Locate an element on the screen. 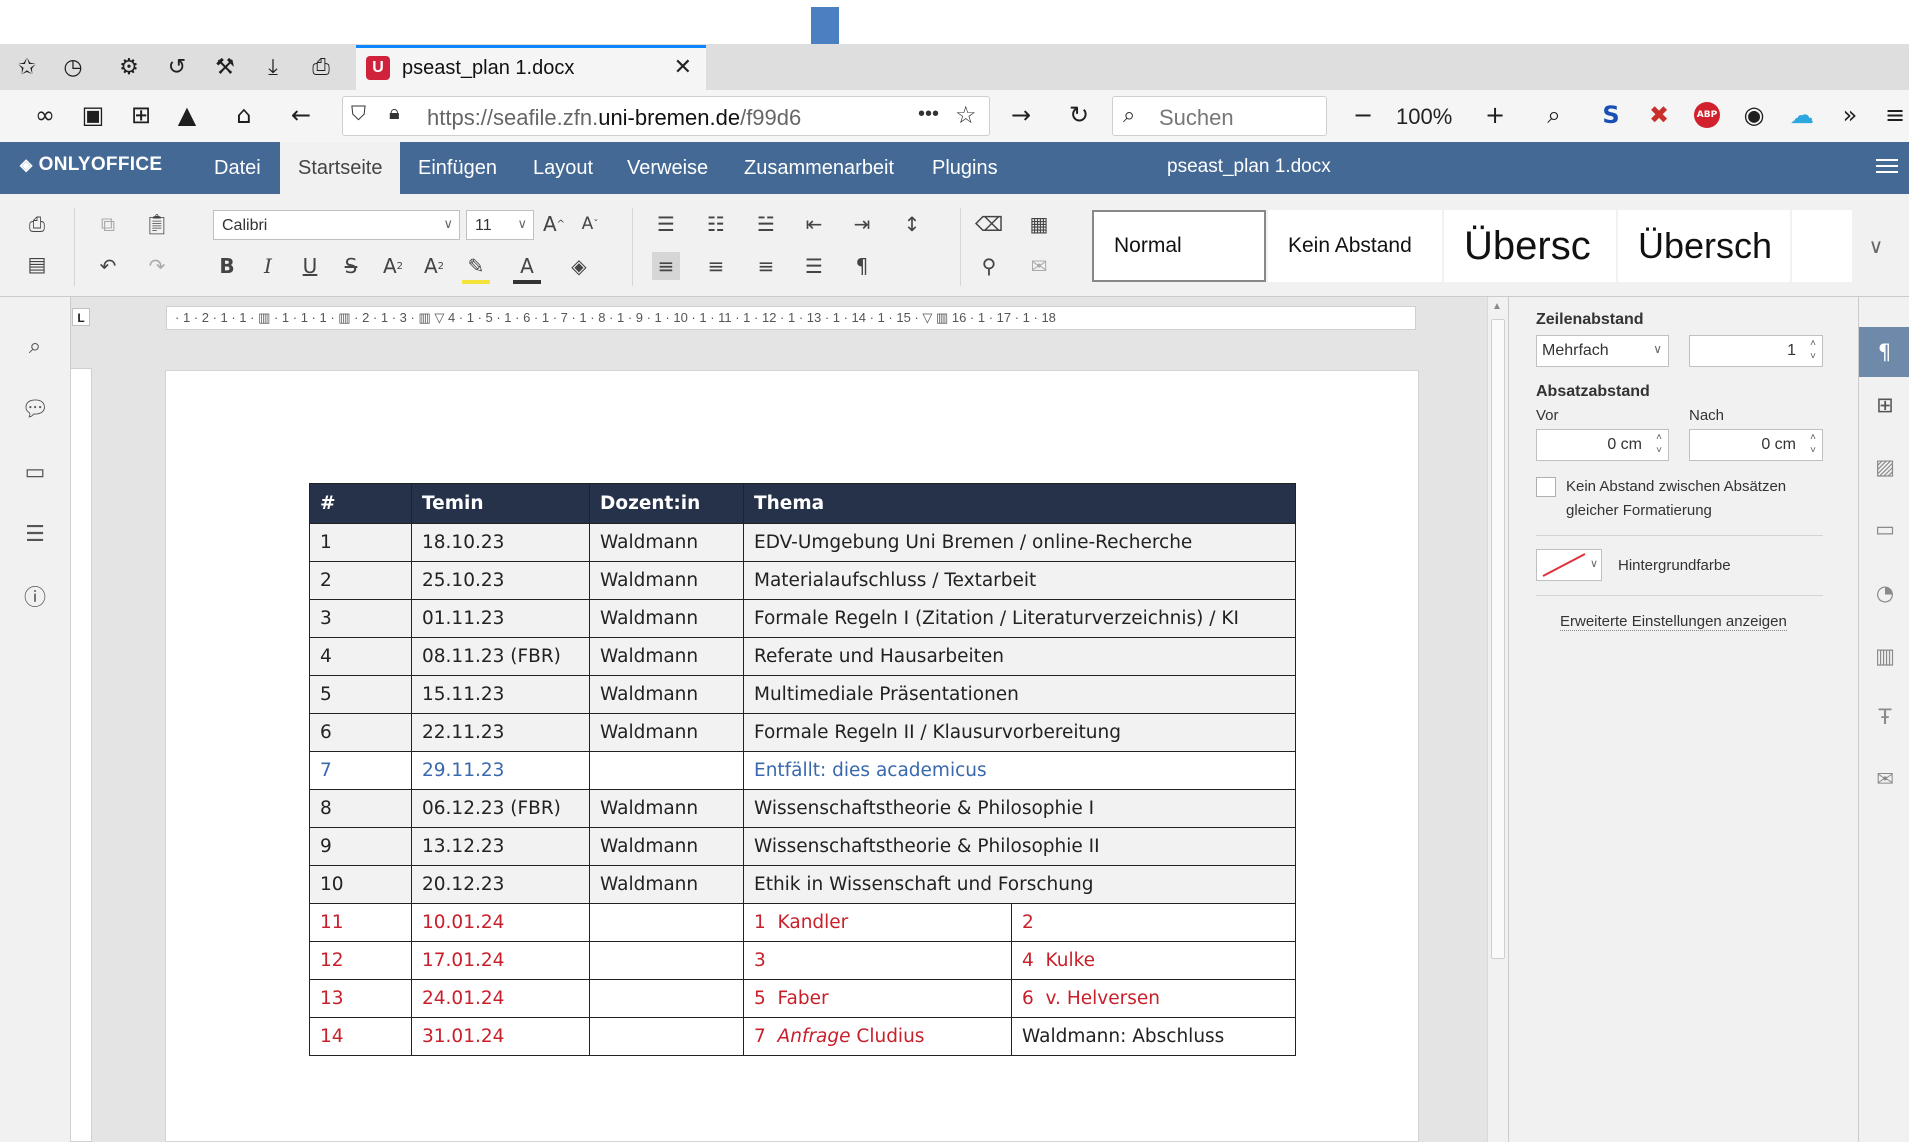 Image resolution: width=1909 pixels, height=1142 pixels. bookmark-star-icon: ✩ is located at coordinates (27, 67).